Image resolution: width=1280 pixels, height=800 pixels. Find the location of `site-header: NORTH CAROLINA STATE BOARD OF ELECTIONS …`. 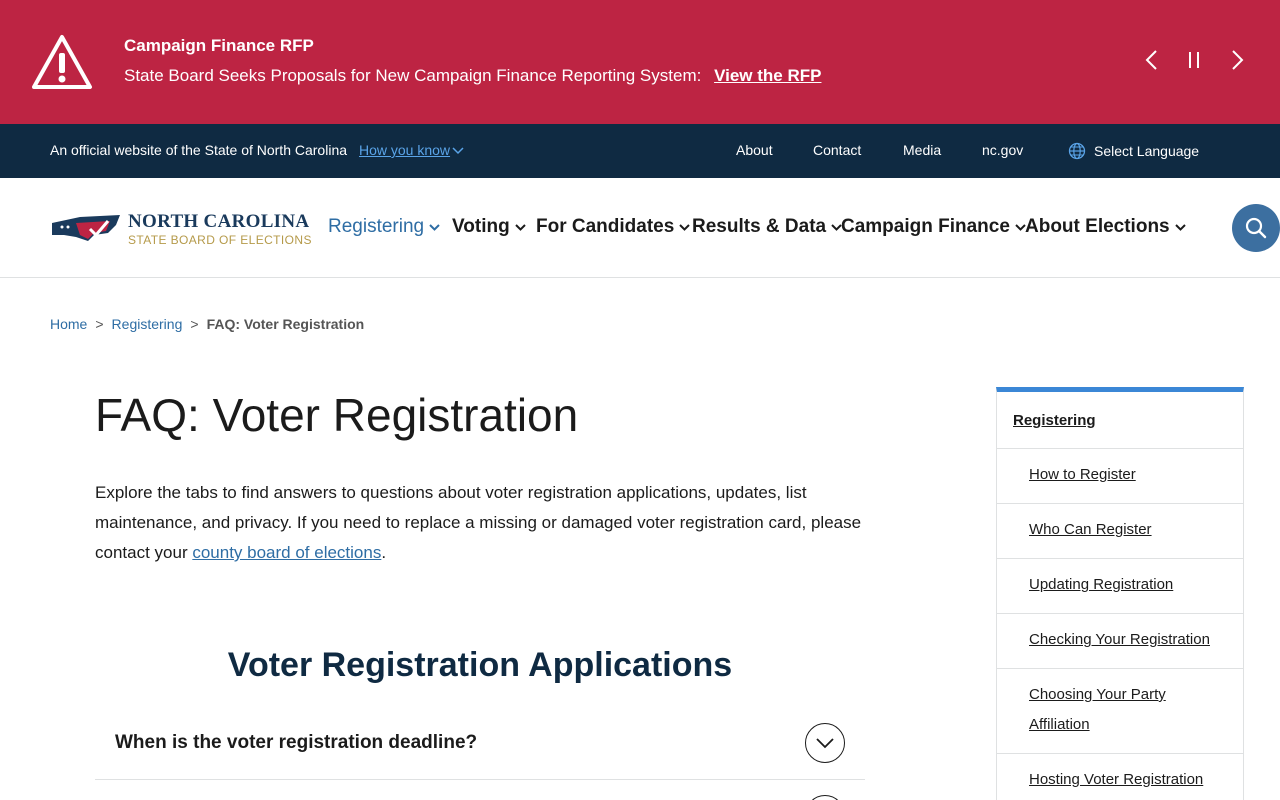

site-header: NORTH CAROLINA STATE BOARD OF ELECTIONS … is located at coordinates (640, 228).